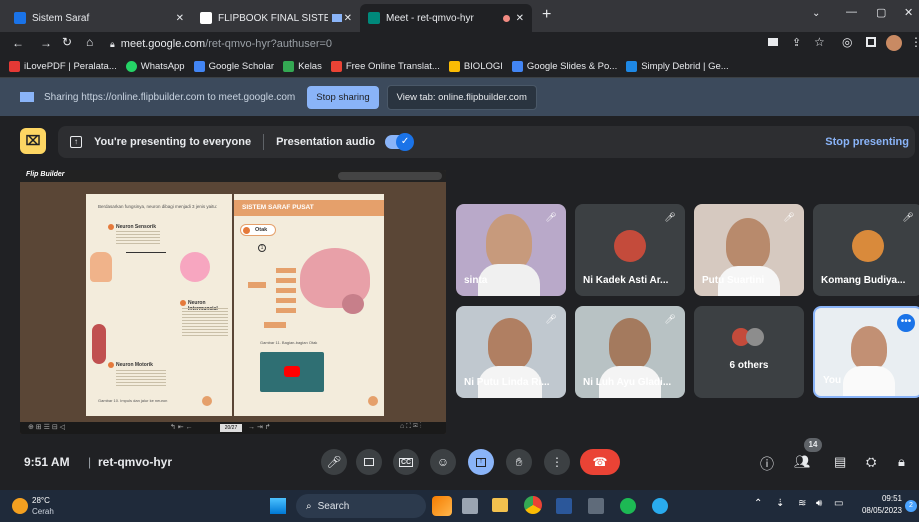  Describe the element at coordinates (871, 462) in the screenshot. I see `activities-icon: ⛭` at that location.